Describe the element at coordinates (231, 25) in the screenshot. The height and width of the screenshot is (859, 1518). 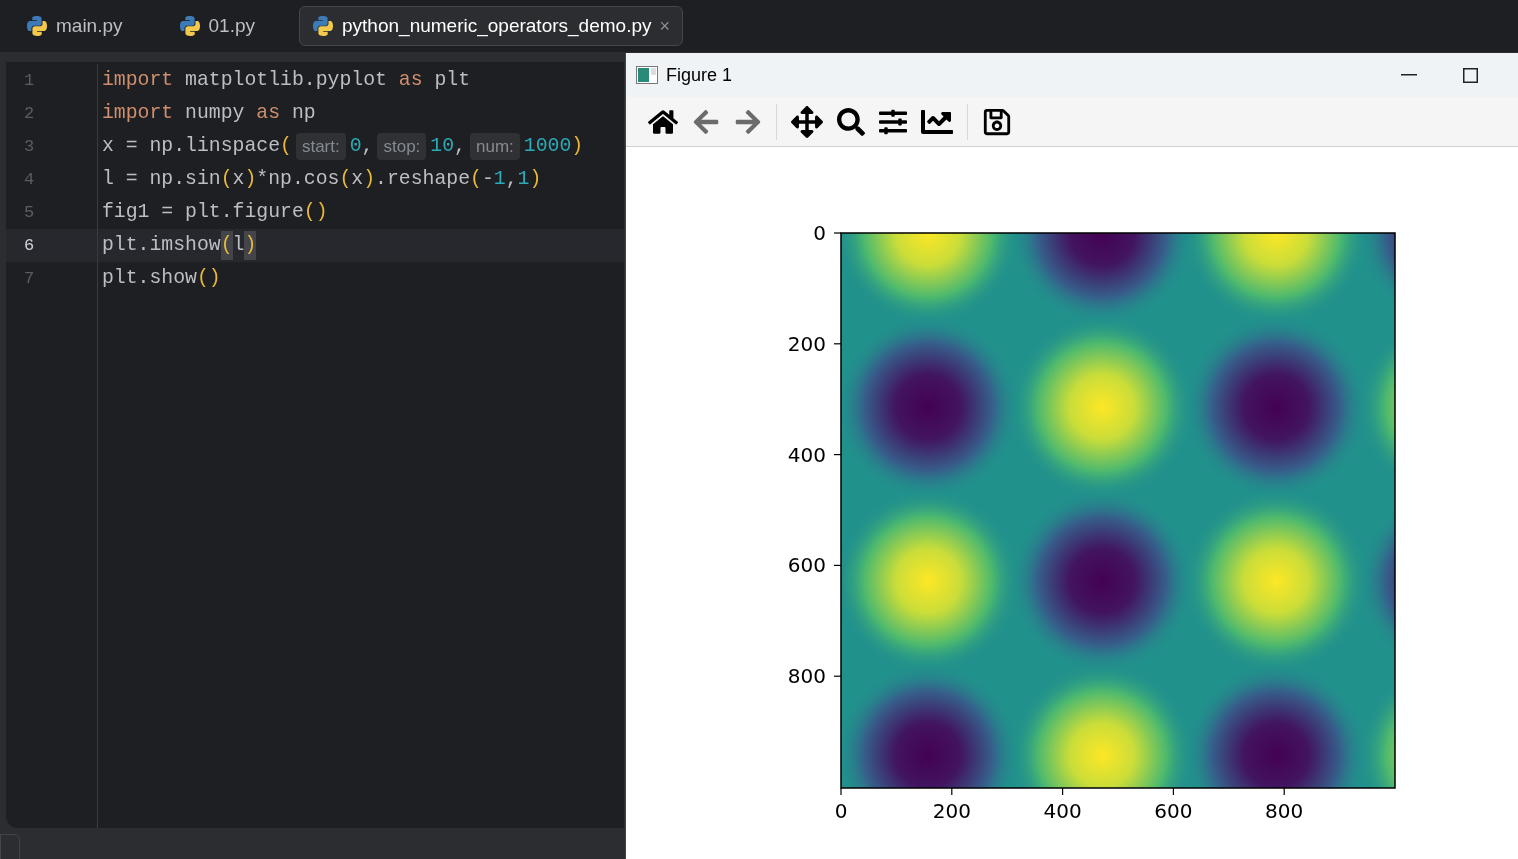
I see `tab-label: 01.py` at that location.